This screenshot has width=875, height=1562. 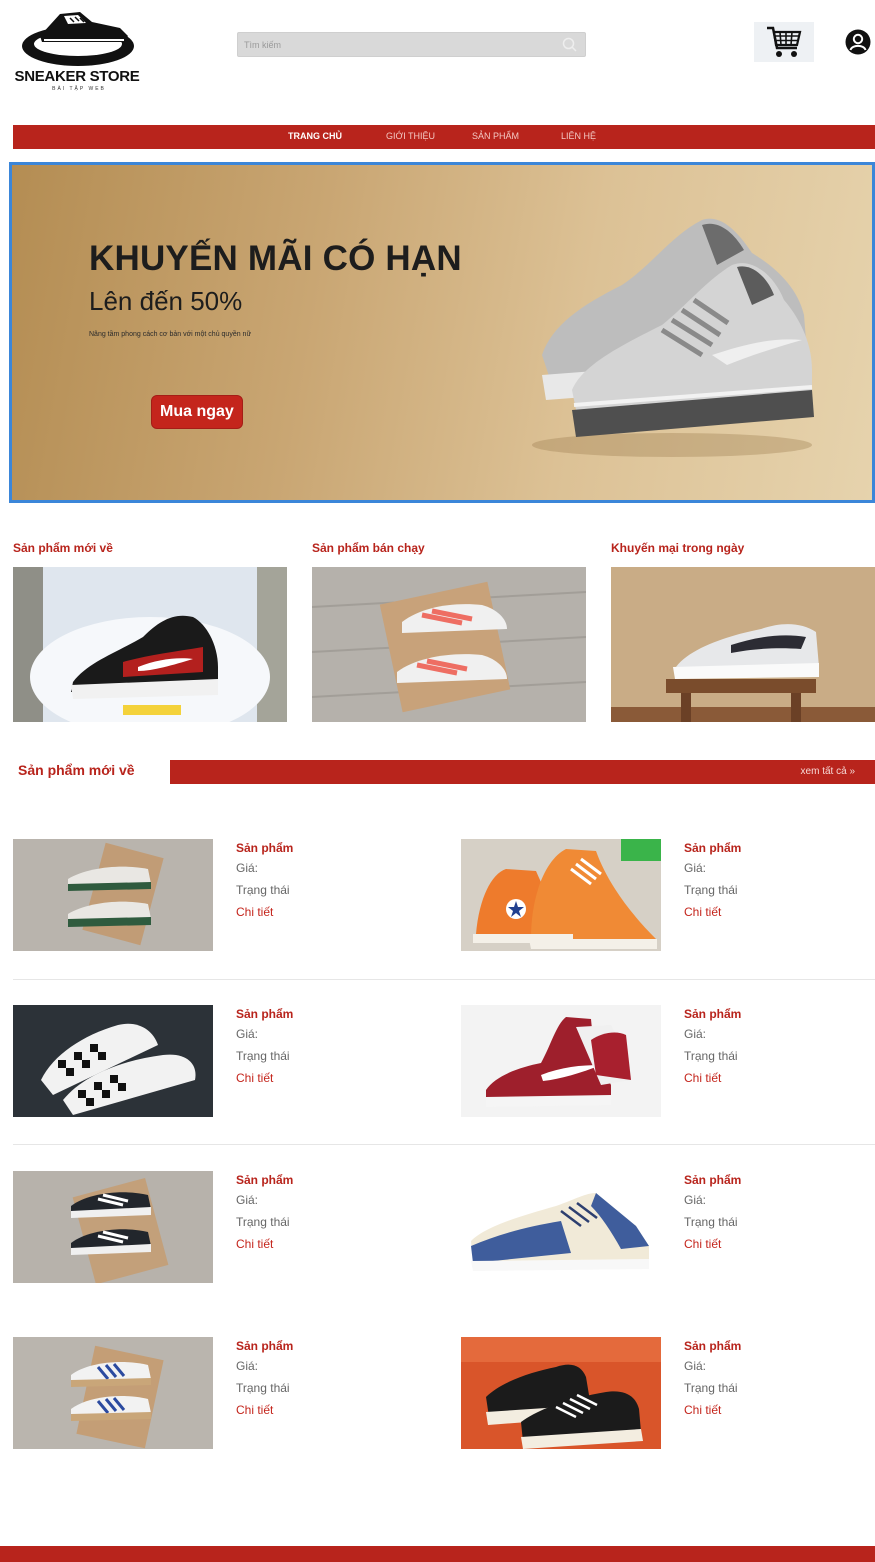 What do you see at coordinates (77, 76) in the screenshot?
I see `logo-text: SNEAKER STORE` at bounding box center [77, 76].